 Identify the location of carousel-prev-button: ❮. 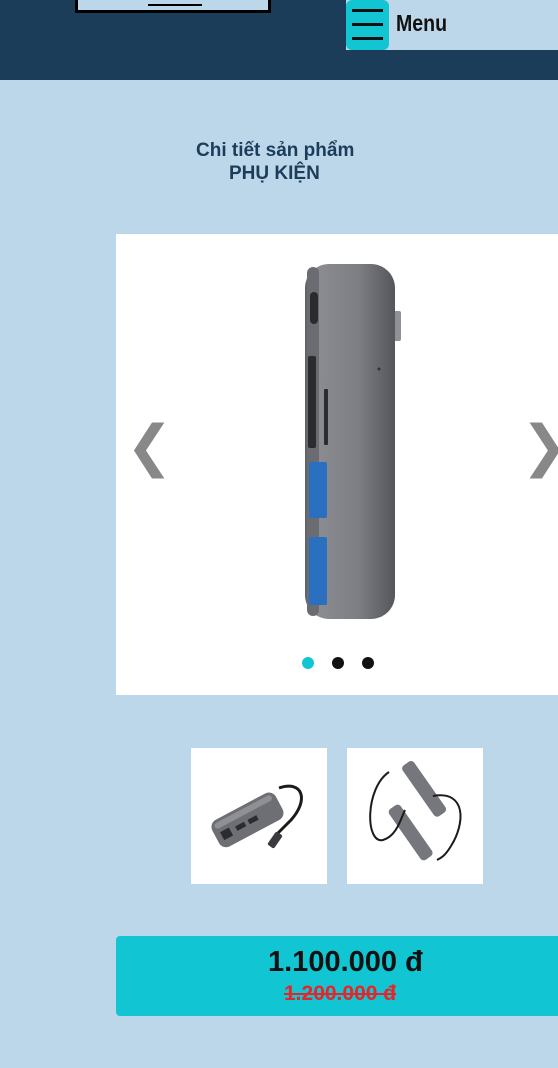
(149, 447).